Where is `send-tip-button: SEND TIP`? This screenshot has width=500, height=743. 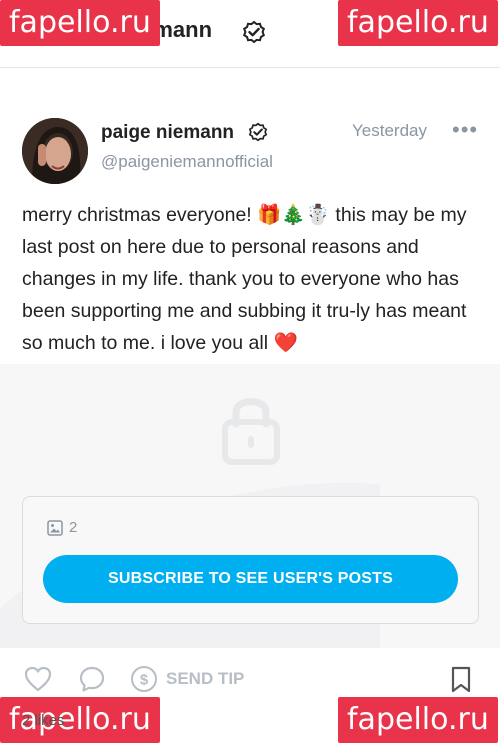
send-tip-button: SEND TIP is located at coordinates (205, 679).